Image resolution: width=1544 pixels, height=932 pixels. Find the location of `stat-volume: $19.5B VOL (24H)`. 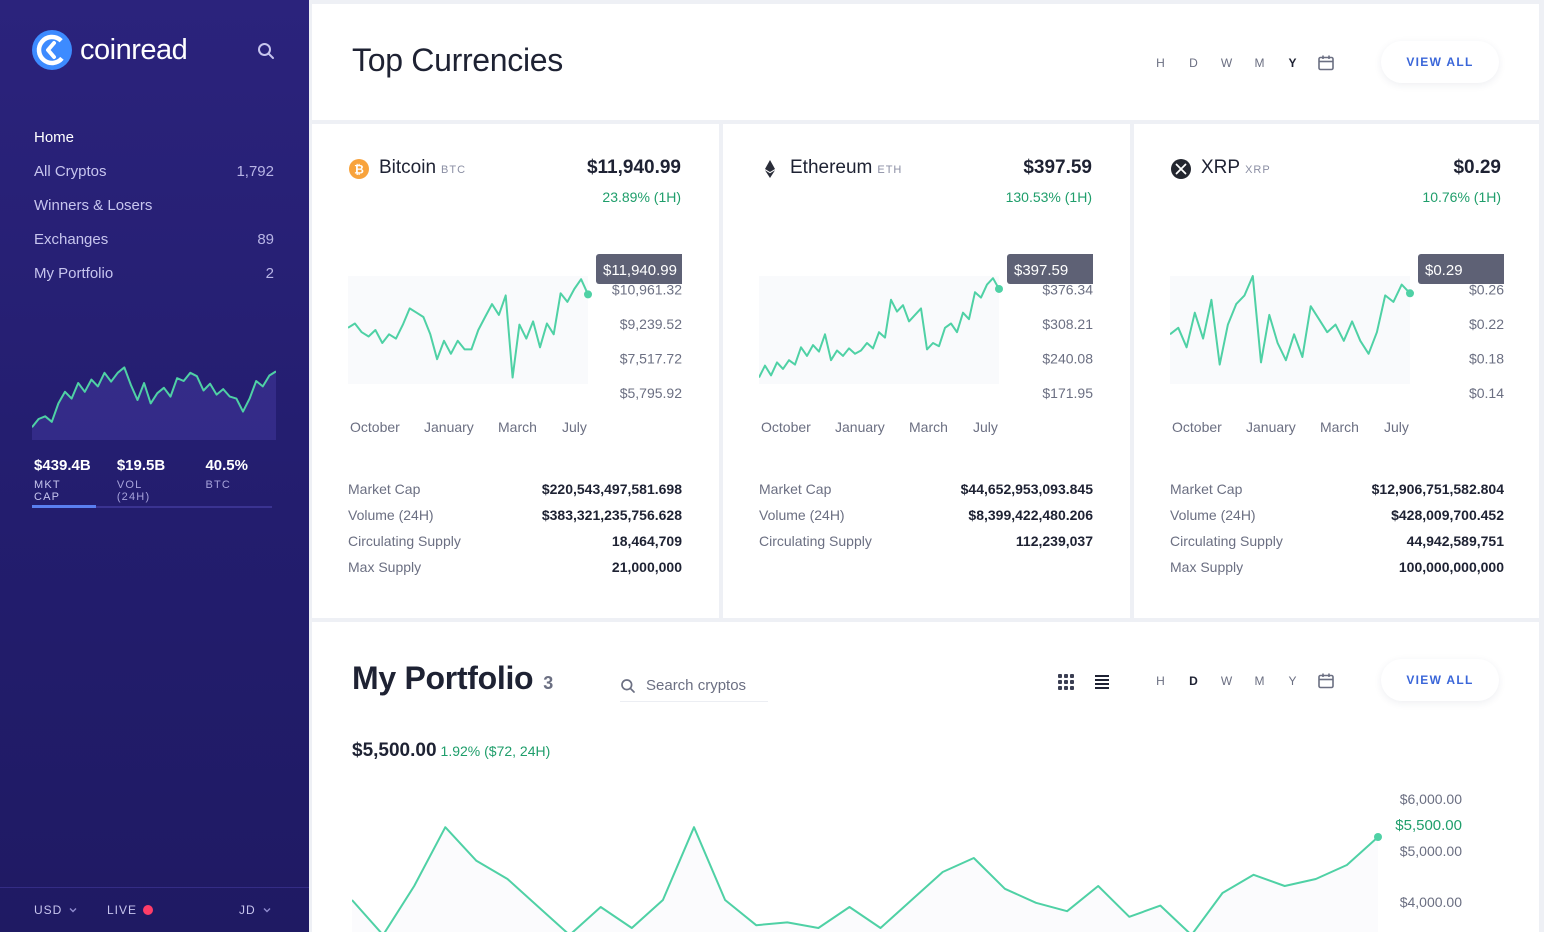

stat-volume: $19.5B VOL (24H) is located at coordinates (148, 480).